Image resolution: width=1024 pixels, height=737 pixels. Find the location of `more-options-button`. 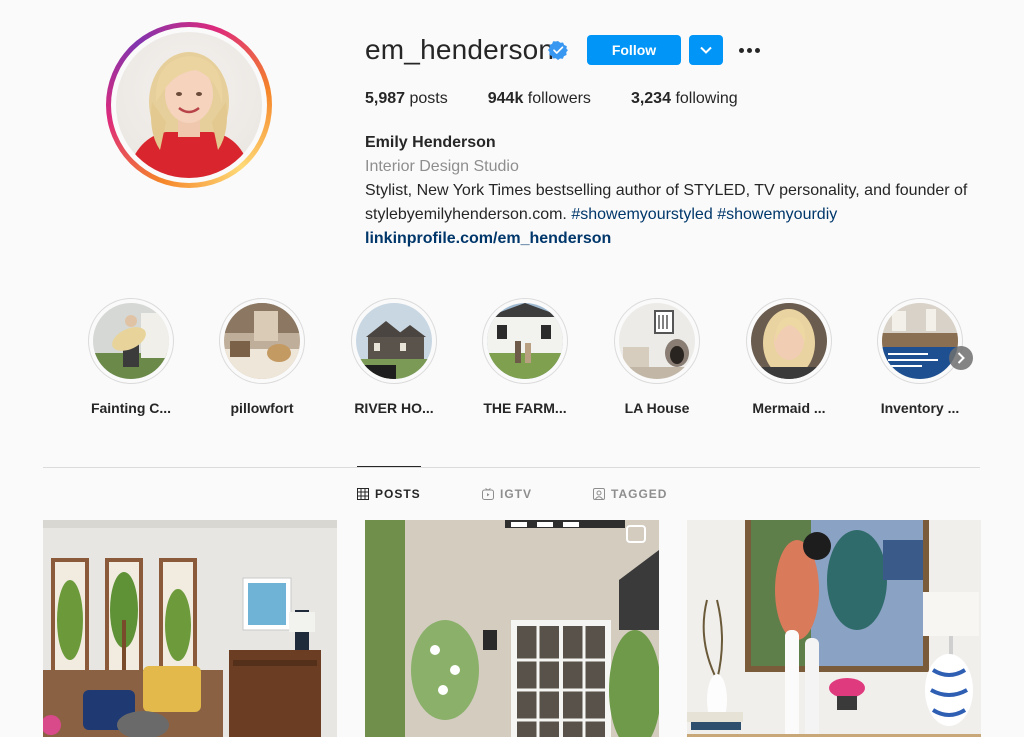

more-options-button is located at coordinates (749, 50).